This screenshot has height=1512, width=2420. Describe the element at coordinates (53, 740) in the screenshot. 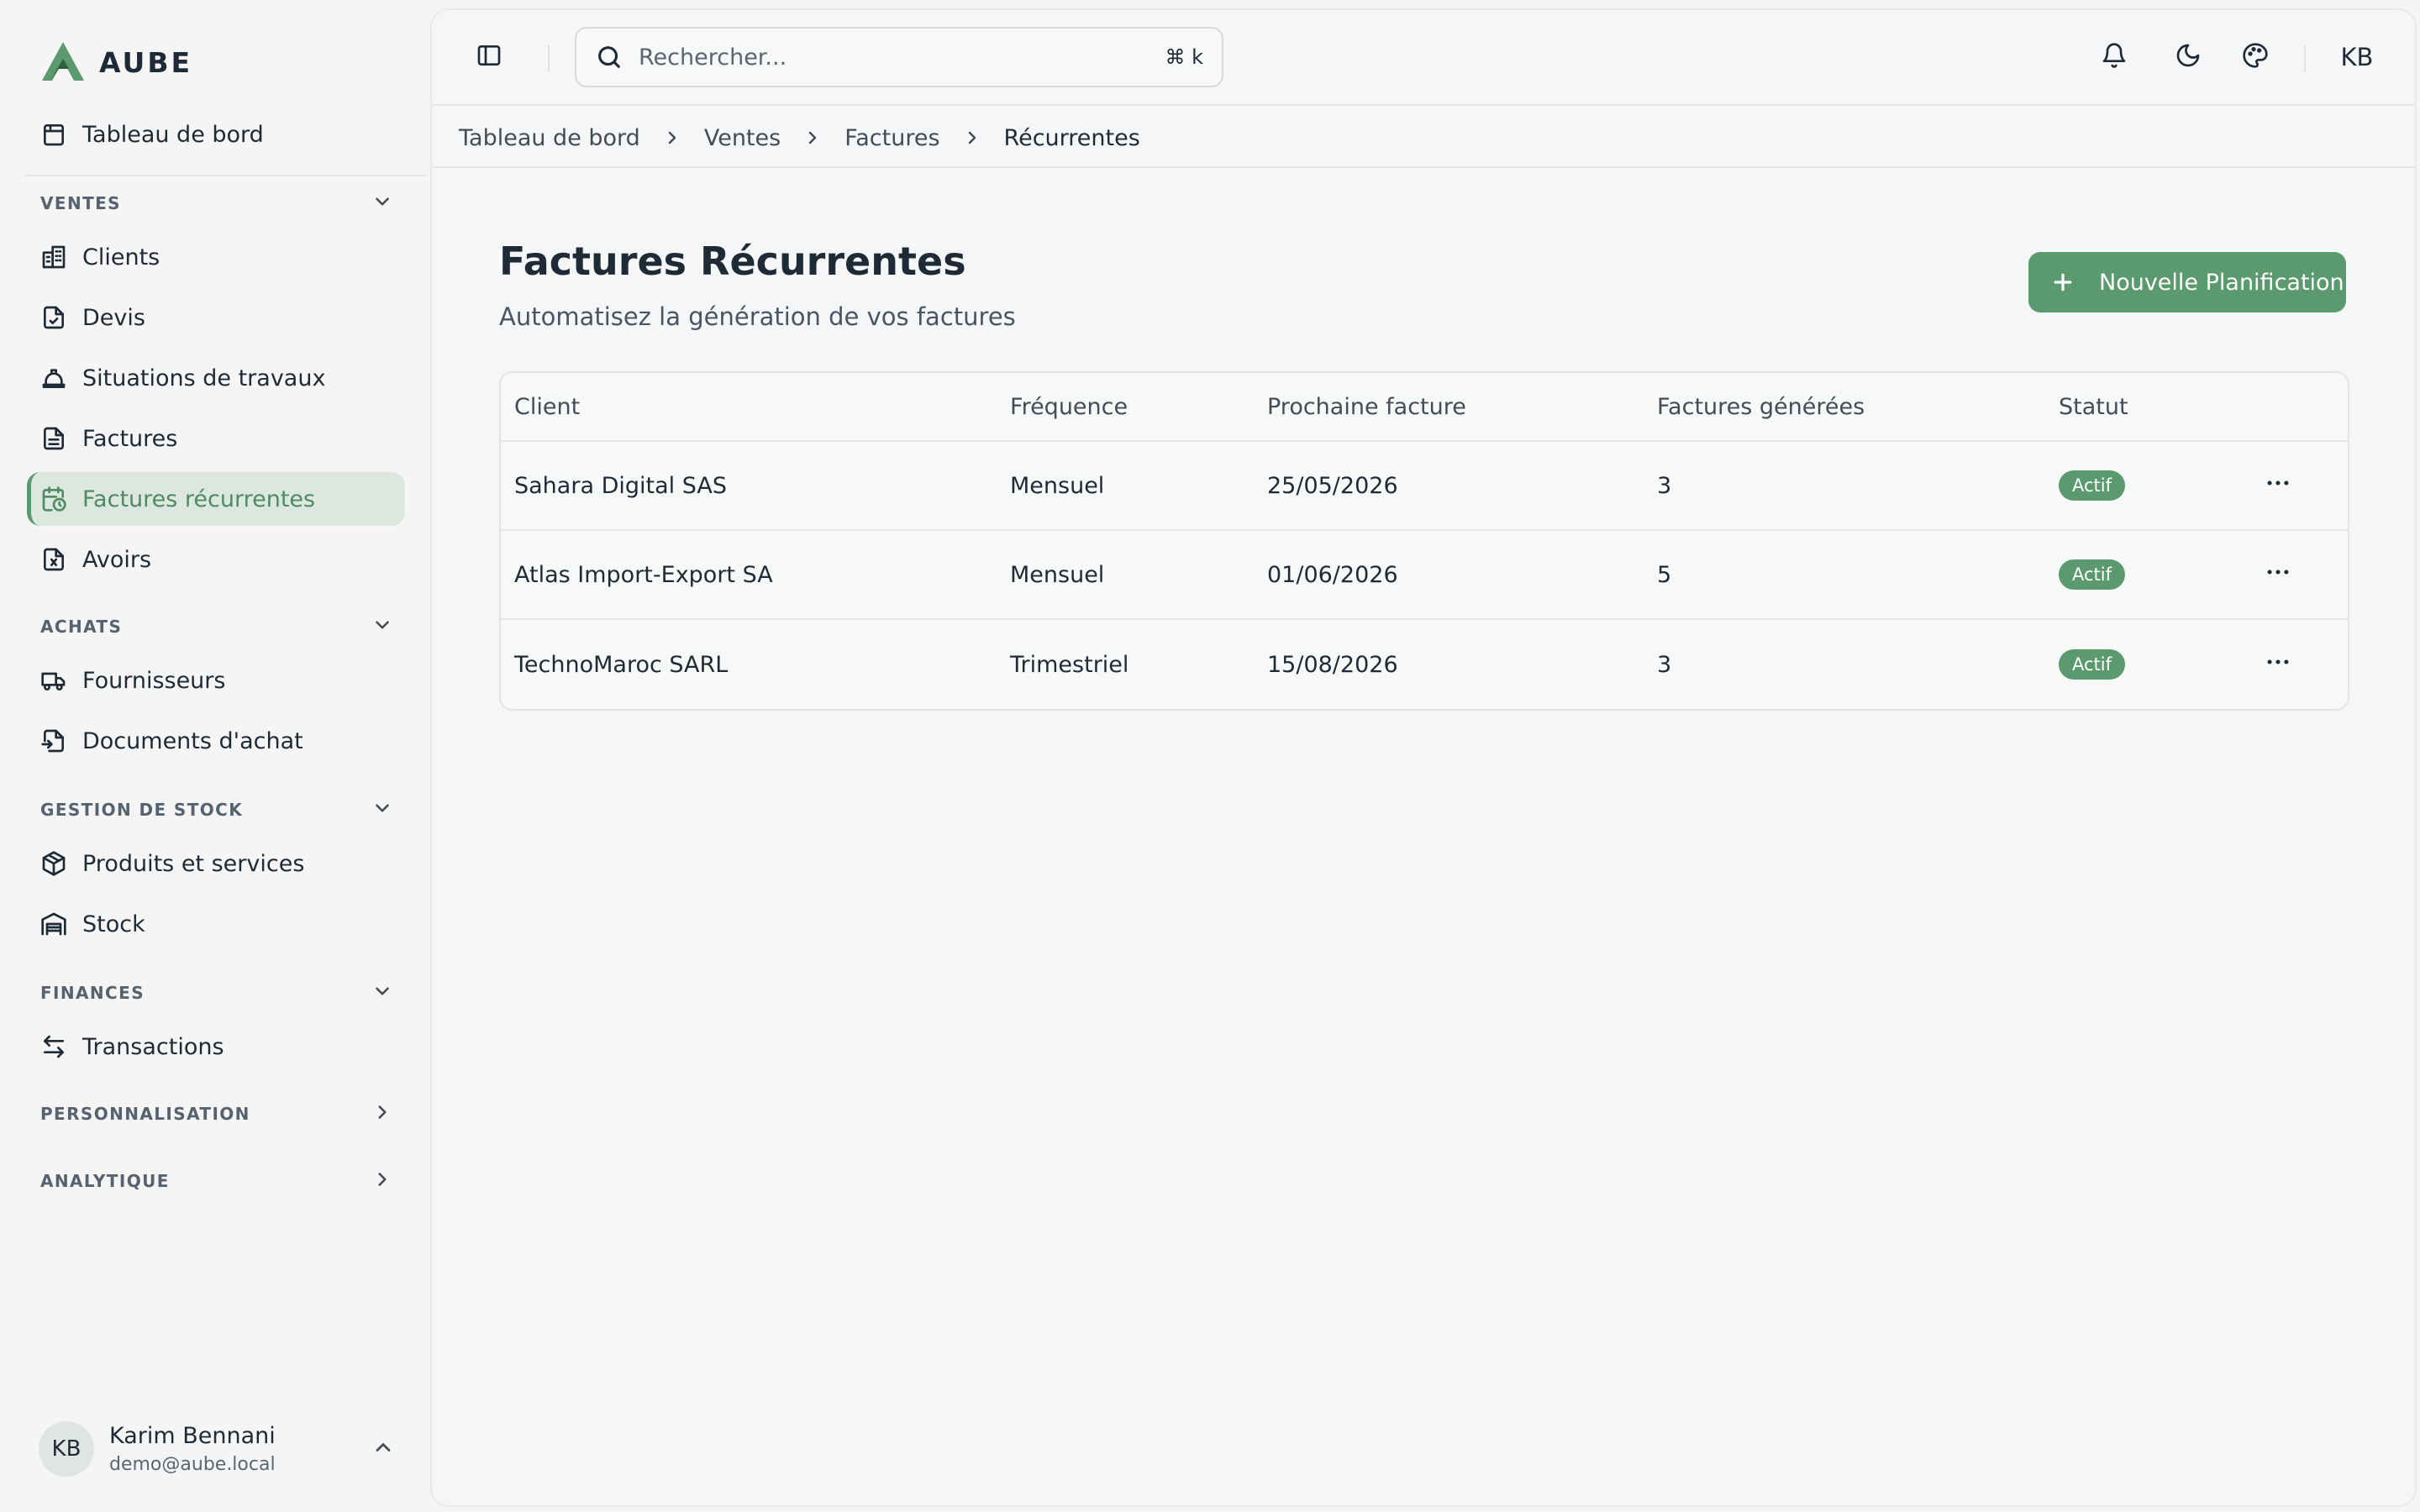

I see `file-input-icon` at that location.